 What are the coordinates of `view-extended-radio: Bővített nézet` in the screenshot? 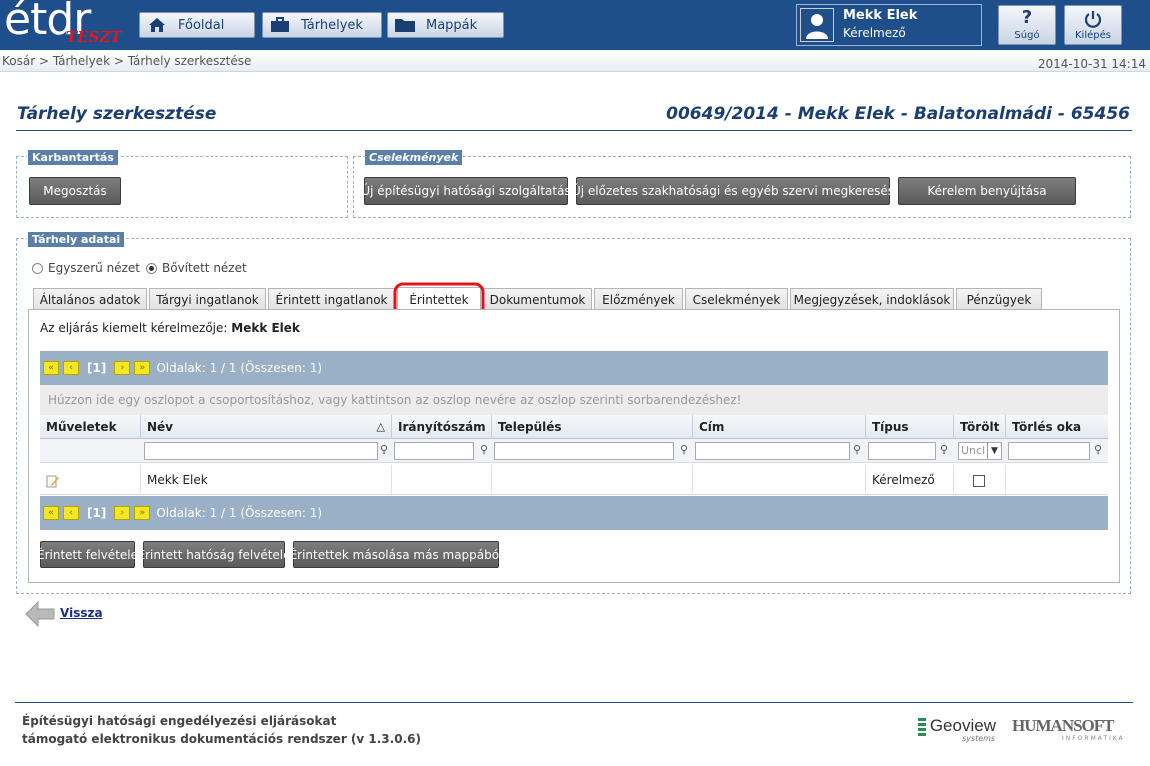 It's located at (196, 268).